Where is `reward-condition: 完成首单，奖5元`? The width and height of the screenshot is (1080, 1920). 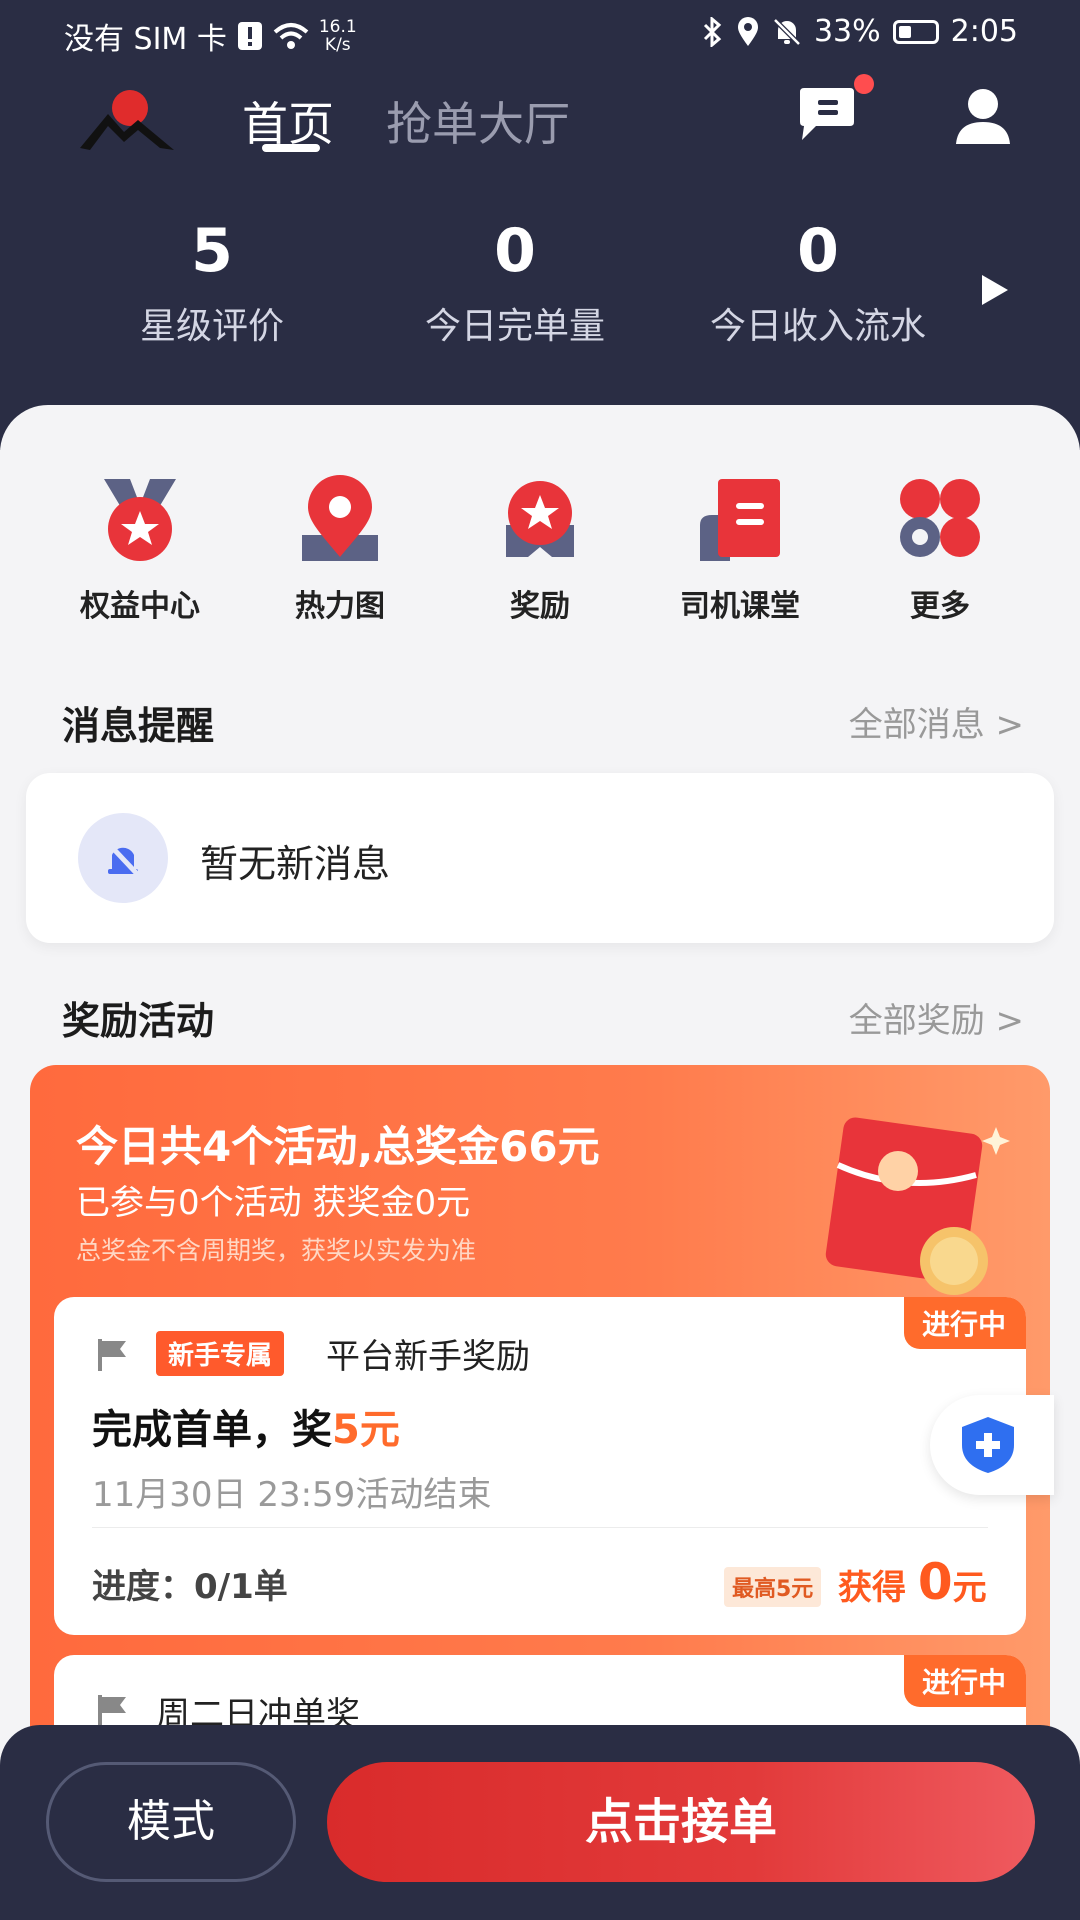
reward-condition: 完成首单，奖5元 is located at coordinates (246, 1426).